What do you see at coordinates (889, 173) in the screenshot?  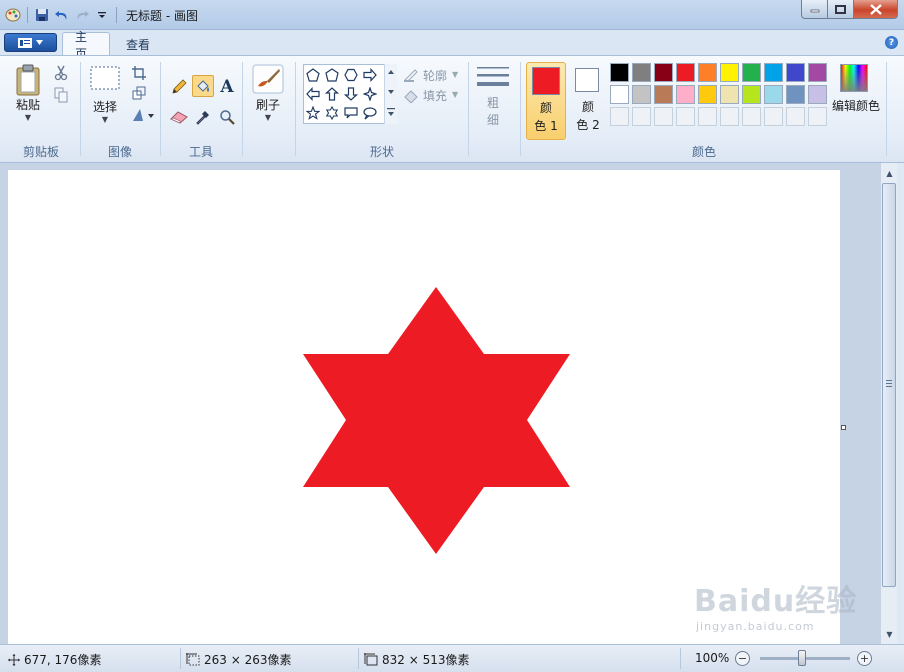 I see `scroll-up-arrow-icon: ▲` at bounding box center [889, 173].